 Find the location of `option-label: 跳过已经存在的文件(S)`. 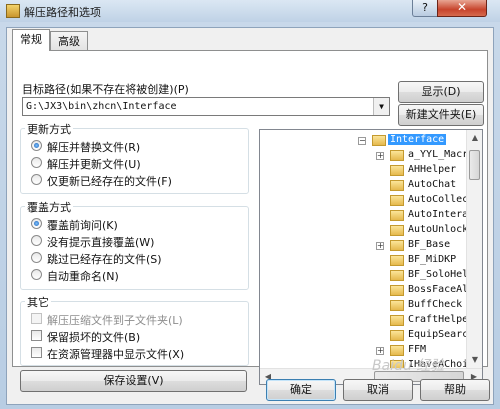

option-label: 跳过已经存在的文件(S) is located at coordinates (104, 259).